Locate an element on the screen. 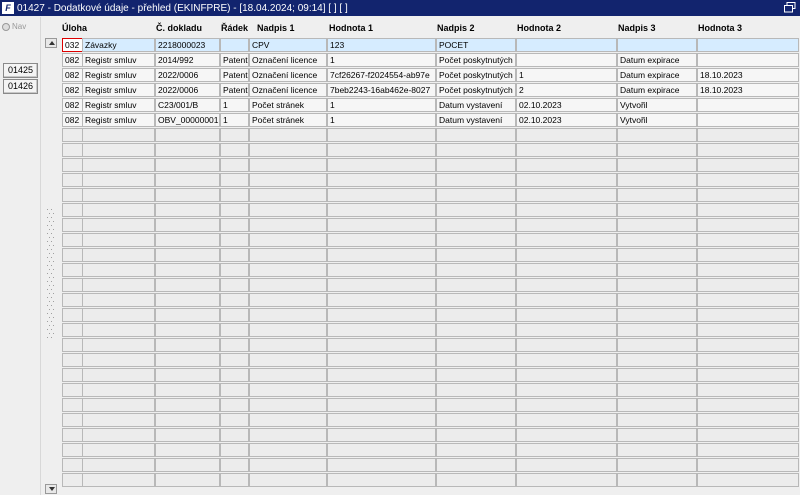 Image resolution: width=800 pixels, height=495 pixels. table-cell: POCET is located at coordinates (476, 45).